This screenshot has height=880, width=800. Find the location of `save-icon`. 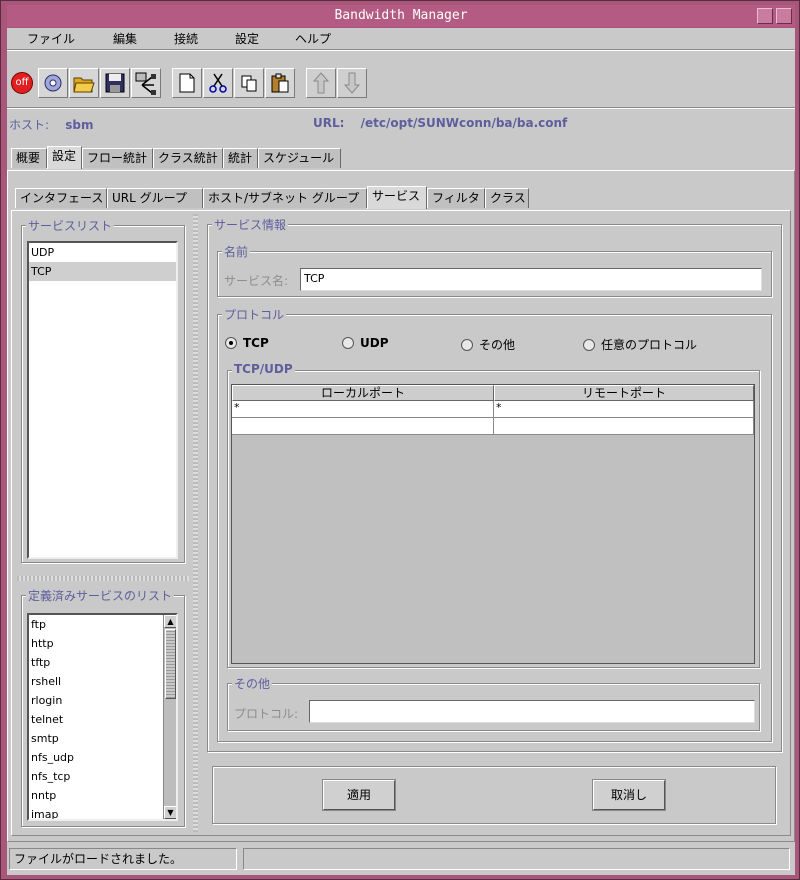

save-icon is located at coordinates (115, 83).